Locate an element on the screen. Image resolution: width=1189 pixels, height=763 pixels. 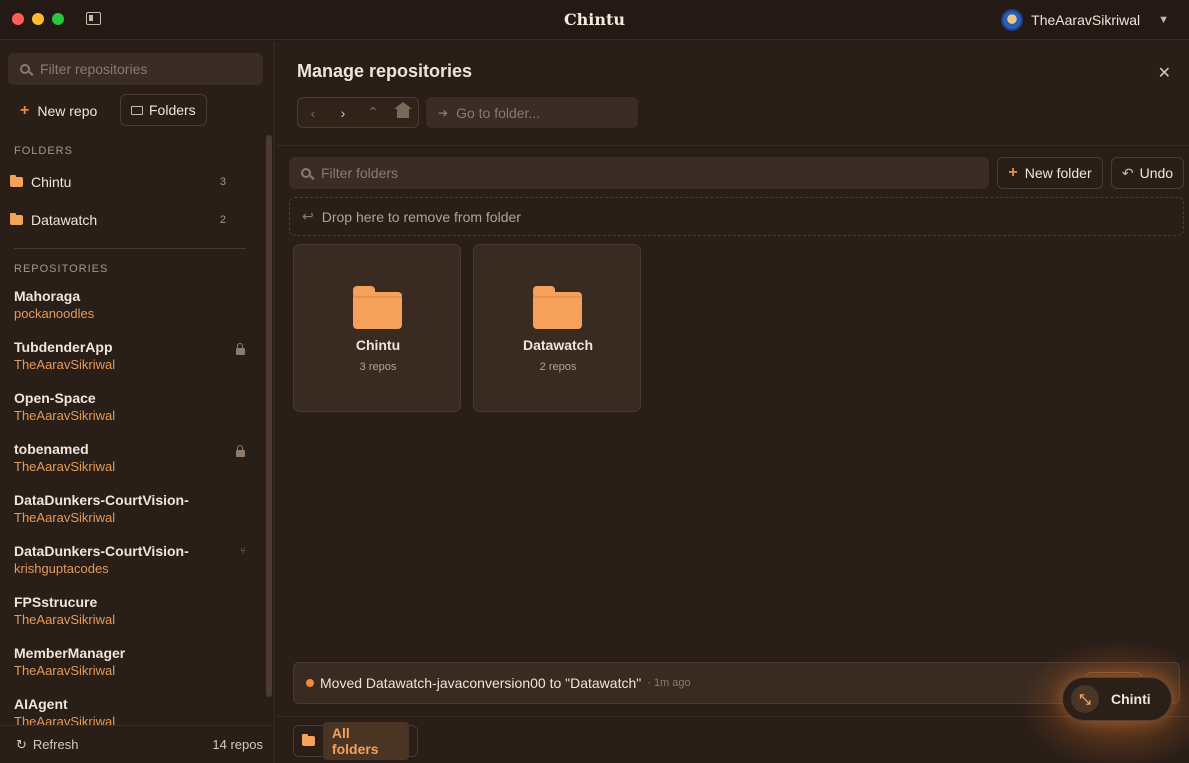
sidebar-folder-chintu: Chintu 3 is located at coordinates (118, 182).